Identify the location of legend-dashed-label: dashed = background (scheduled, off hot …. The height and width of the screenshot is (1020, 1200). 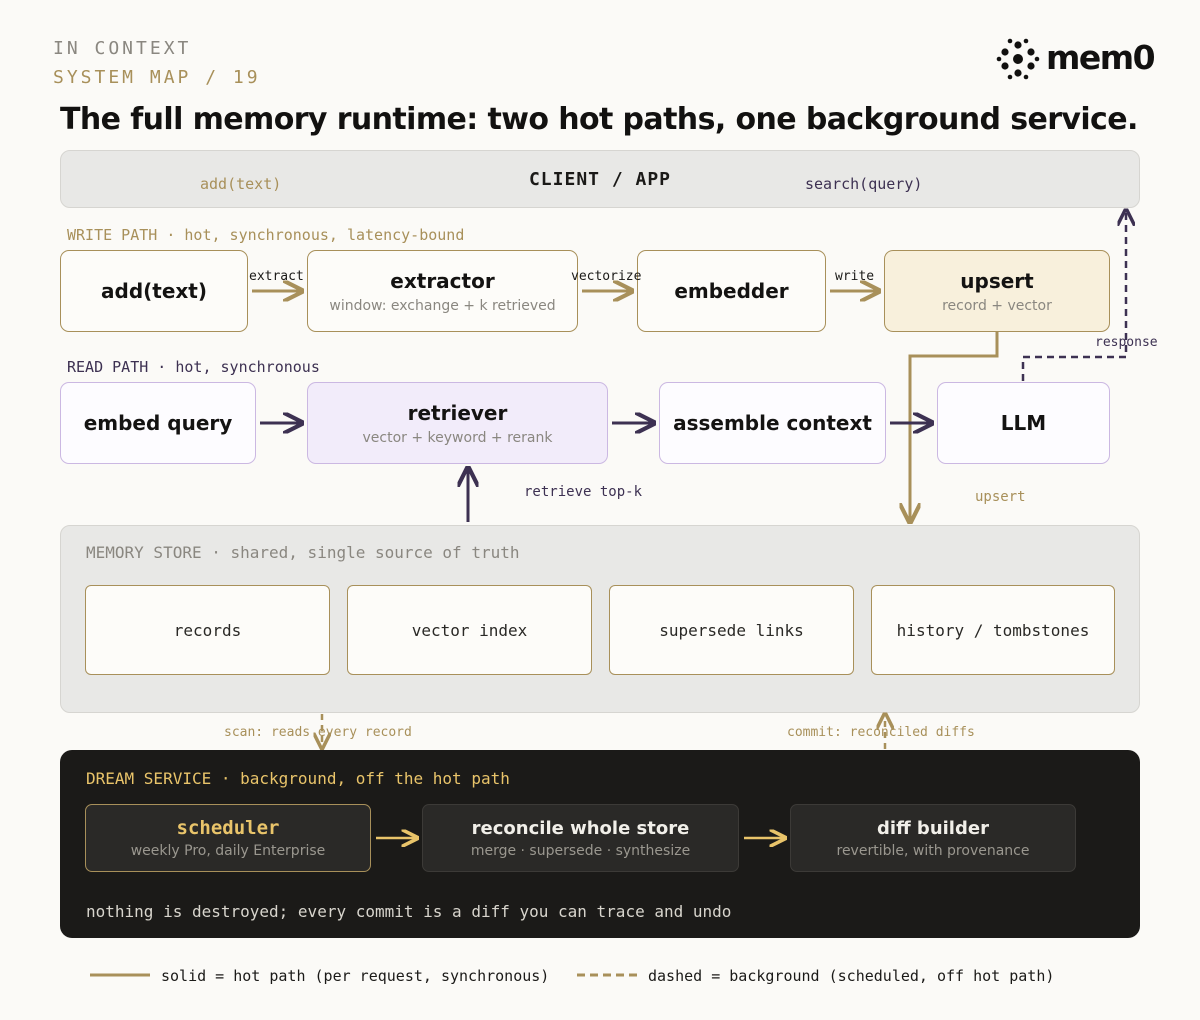
(851, 976).